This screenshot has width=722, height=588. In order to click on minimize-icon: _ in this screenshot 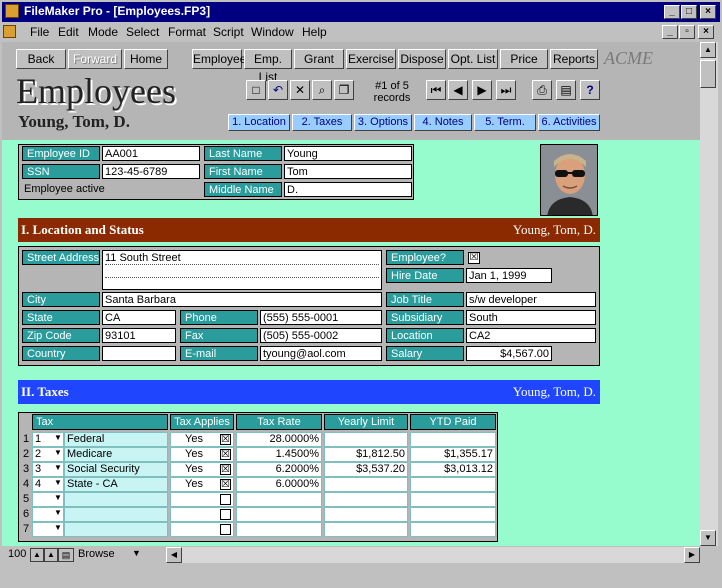, I will do `click(672, 12)`.